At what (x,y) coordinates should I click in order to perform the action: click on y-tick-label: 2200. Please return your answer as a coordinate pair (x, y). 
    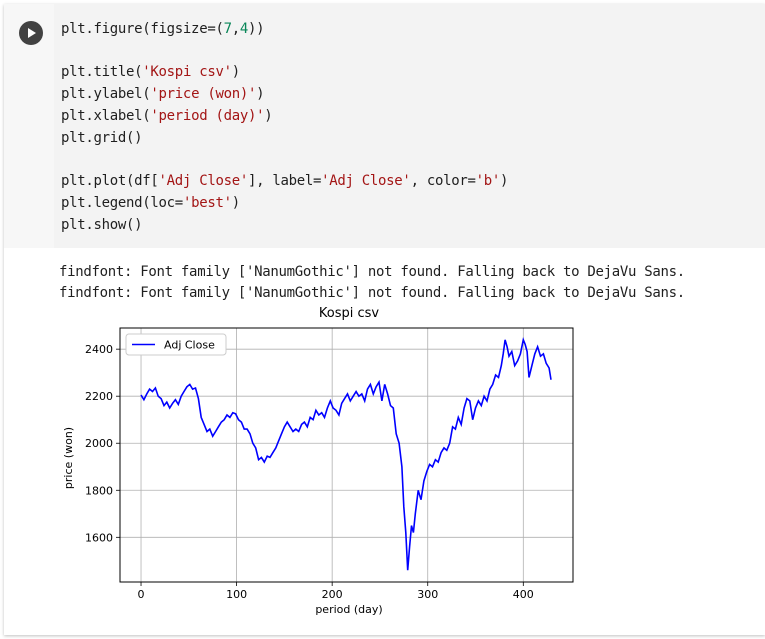
    Looking at the image, I should click on (99, 396).